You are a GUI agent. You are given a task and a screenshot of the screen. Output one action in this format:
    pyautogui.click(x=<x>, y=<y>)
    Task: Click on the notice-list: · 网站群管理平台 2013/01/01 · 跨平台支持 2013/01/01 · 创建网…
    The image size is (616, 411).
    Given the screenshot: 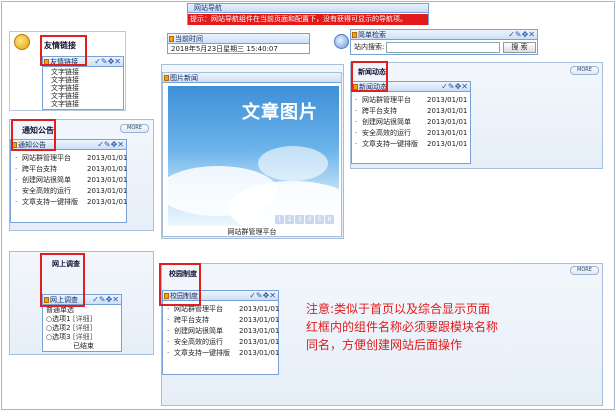 What is the action you would take?
    pyautogui.click(x=71, y=180)
    